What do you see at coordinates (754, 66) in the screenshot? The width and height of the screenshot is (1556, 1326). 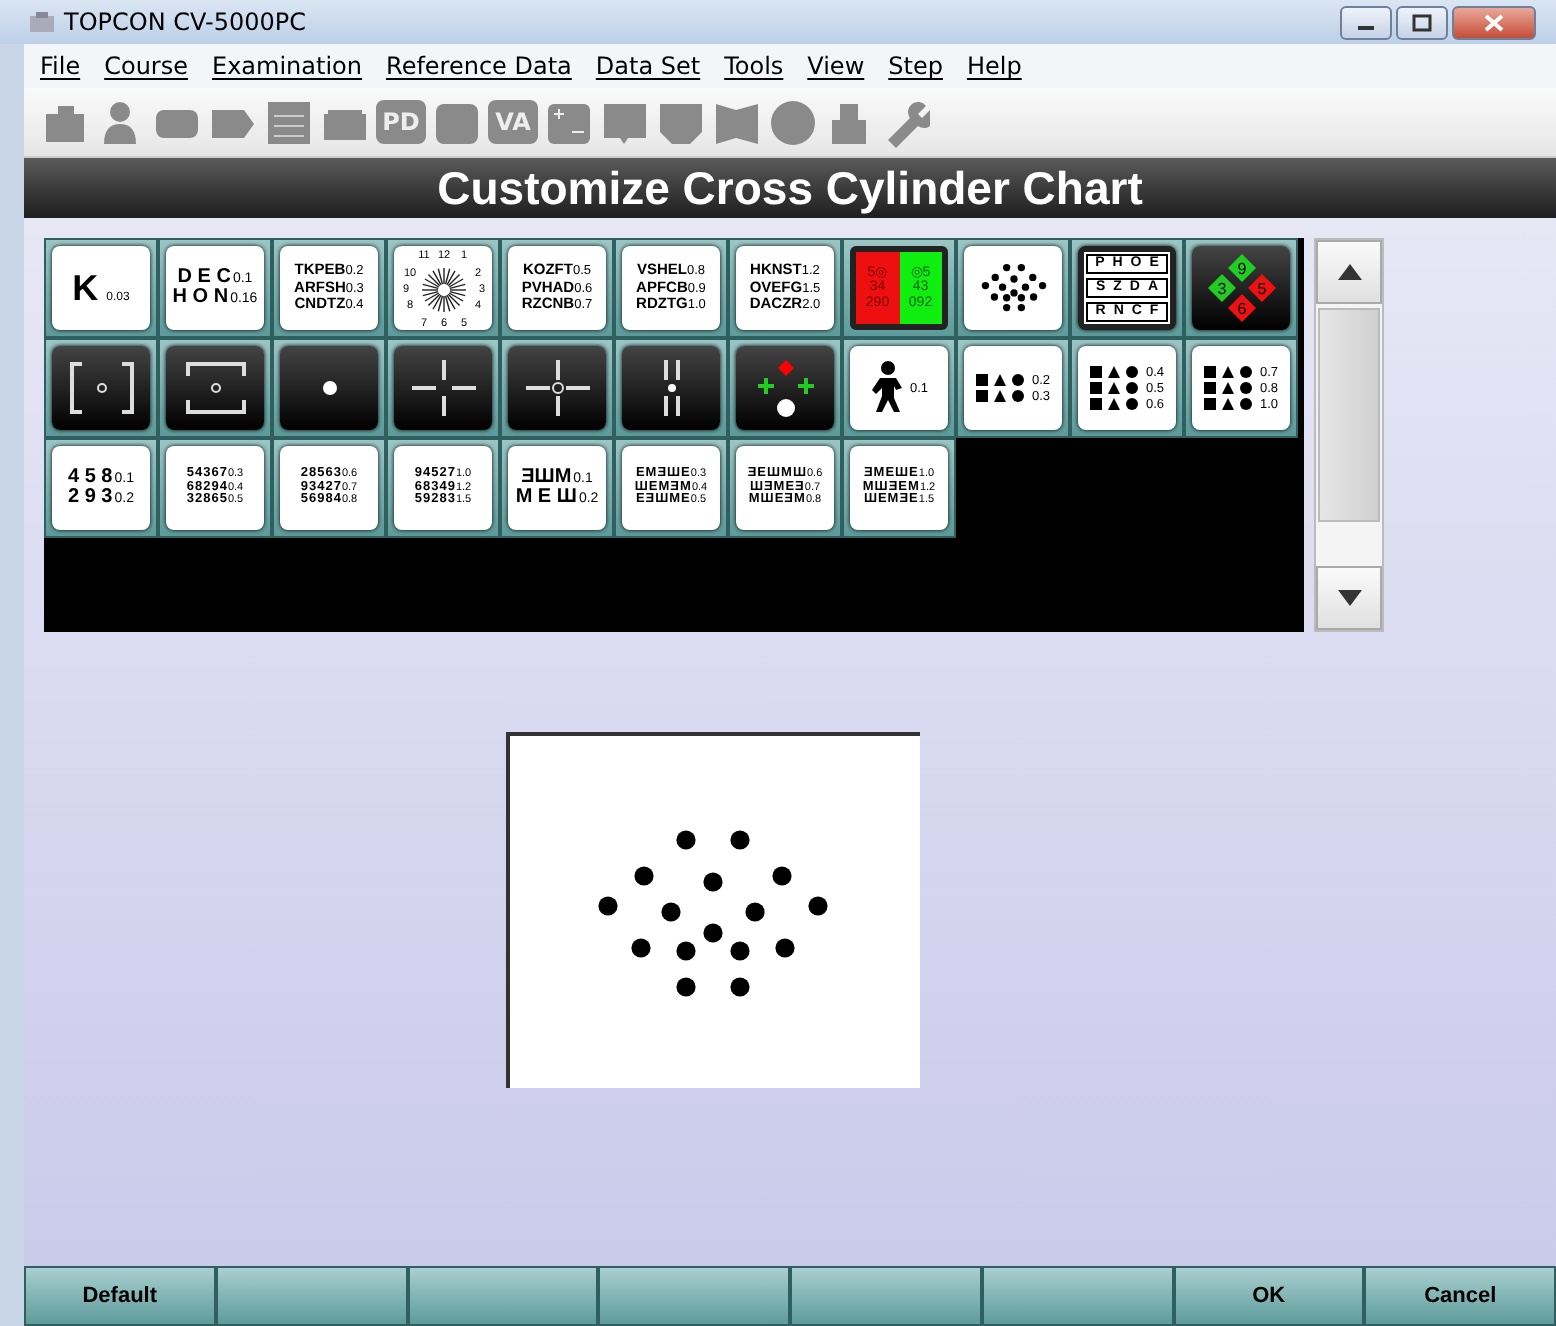 I see `menu-item: Tools` at bounding box center [754, 66].